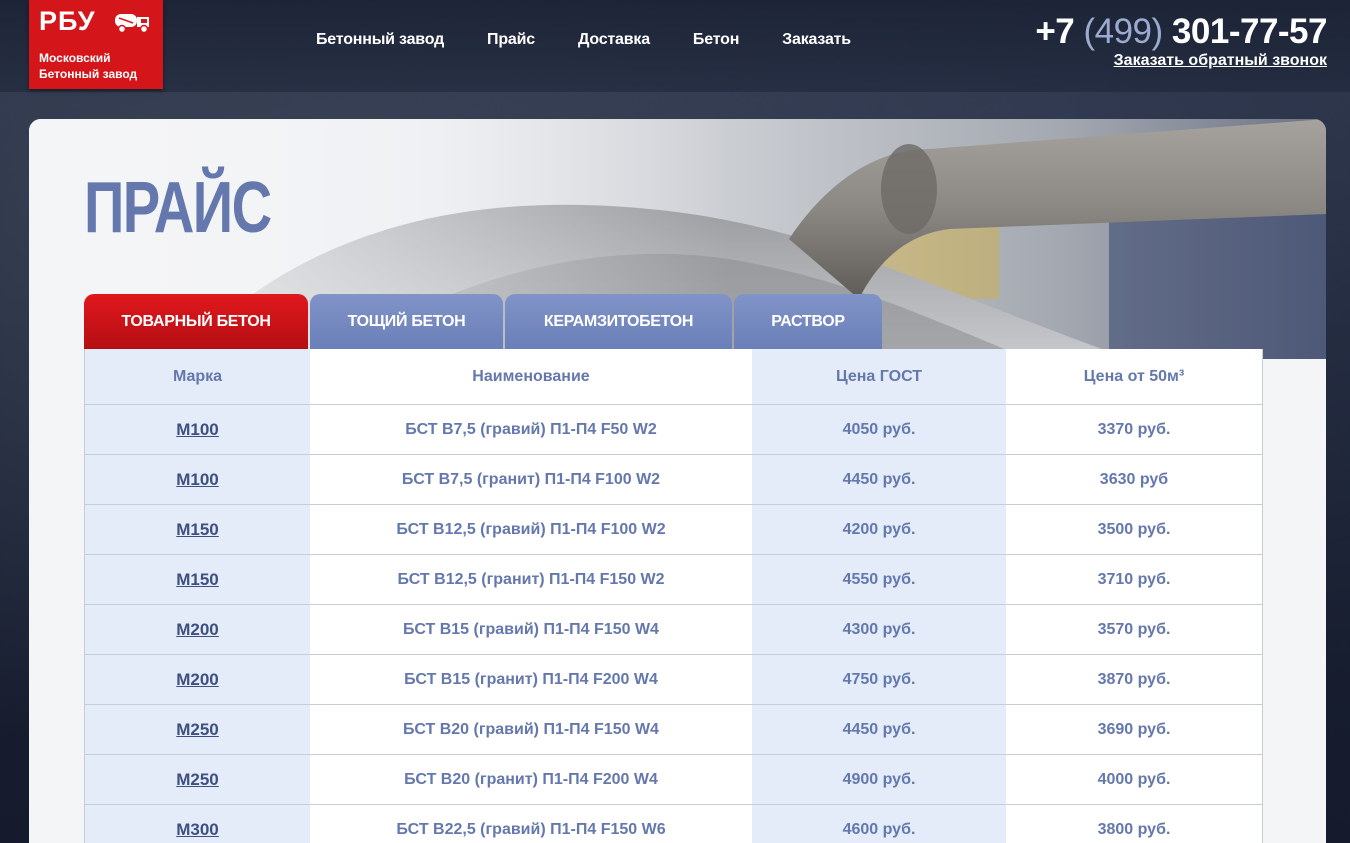 Image resolution: width=1350 pixels, height=843 pixels. I want to click on logo-subtitle: Московский Бетонный завод, so click(99, 66).